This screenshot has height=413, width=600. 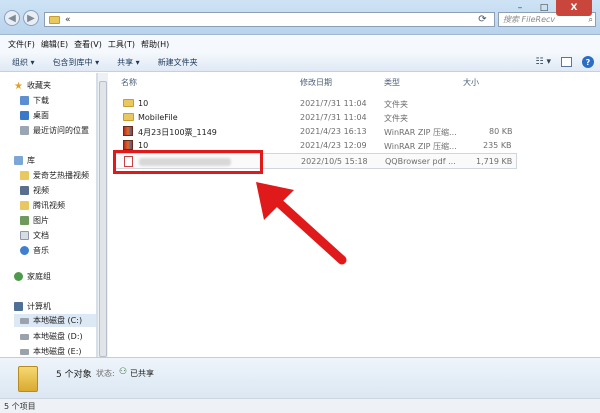 I want to click on window-controls: – □ X, so click(x=550, y=9).